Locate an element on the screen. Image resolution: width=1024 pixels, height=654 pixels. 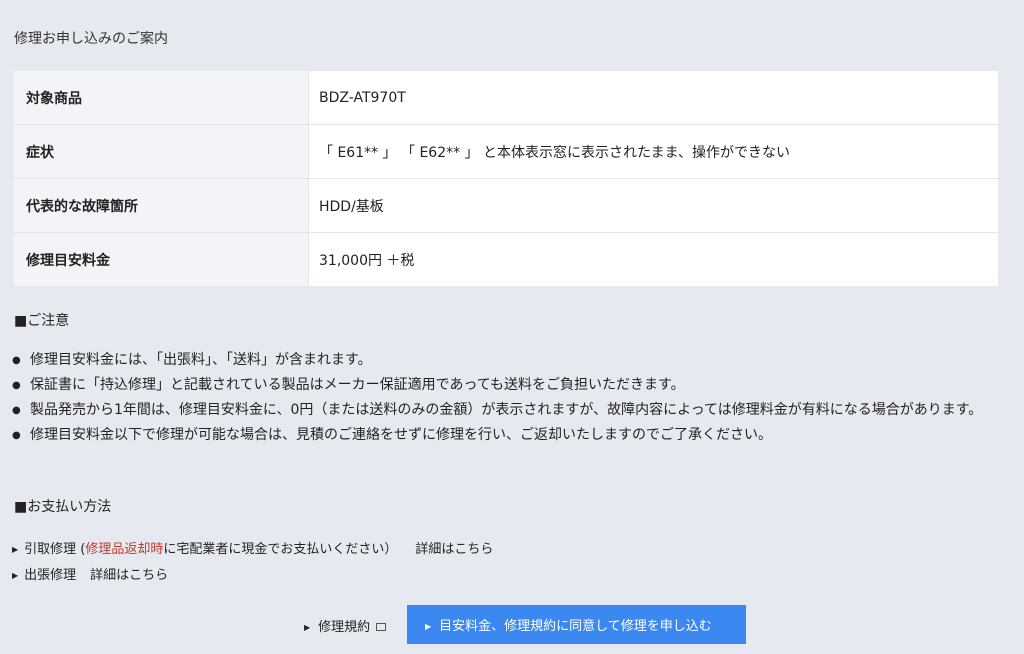
onsite-repair-line: ▶ 出張修理 詳細はこちら is located at coordinates (90, 573).